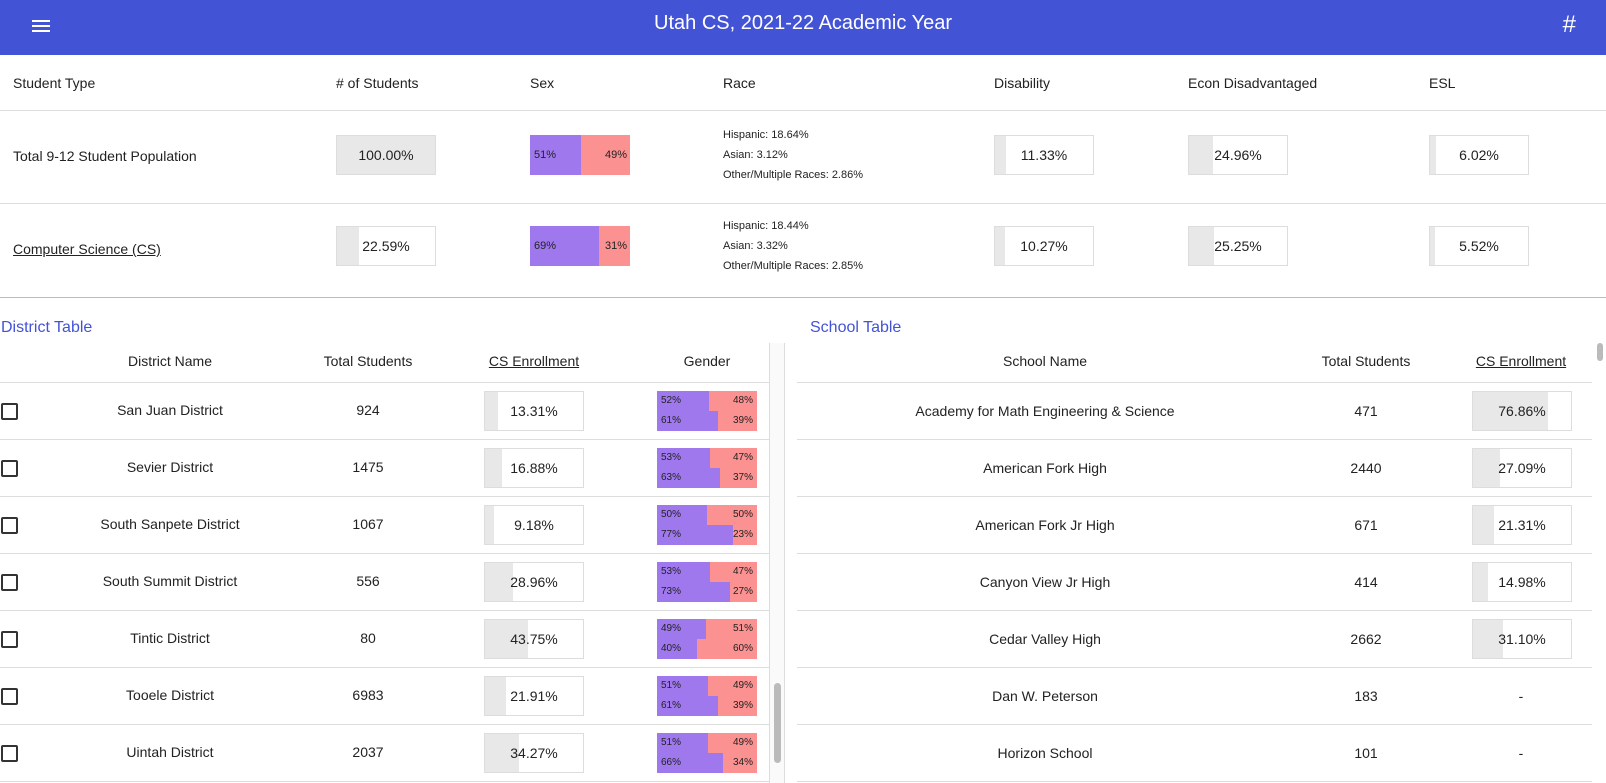  I want to click on district-row: Uintah District 2037 34.27% 51% 49% 66% 34%, so click(391, 753).